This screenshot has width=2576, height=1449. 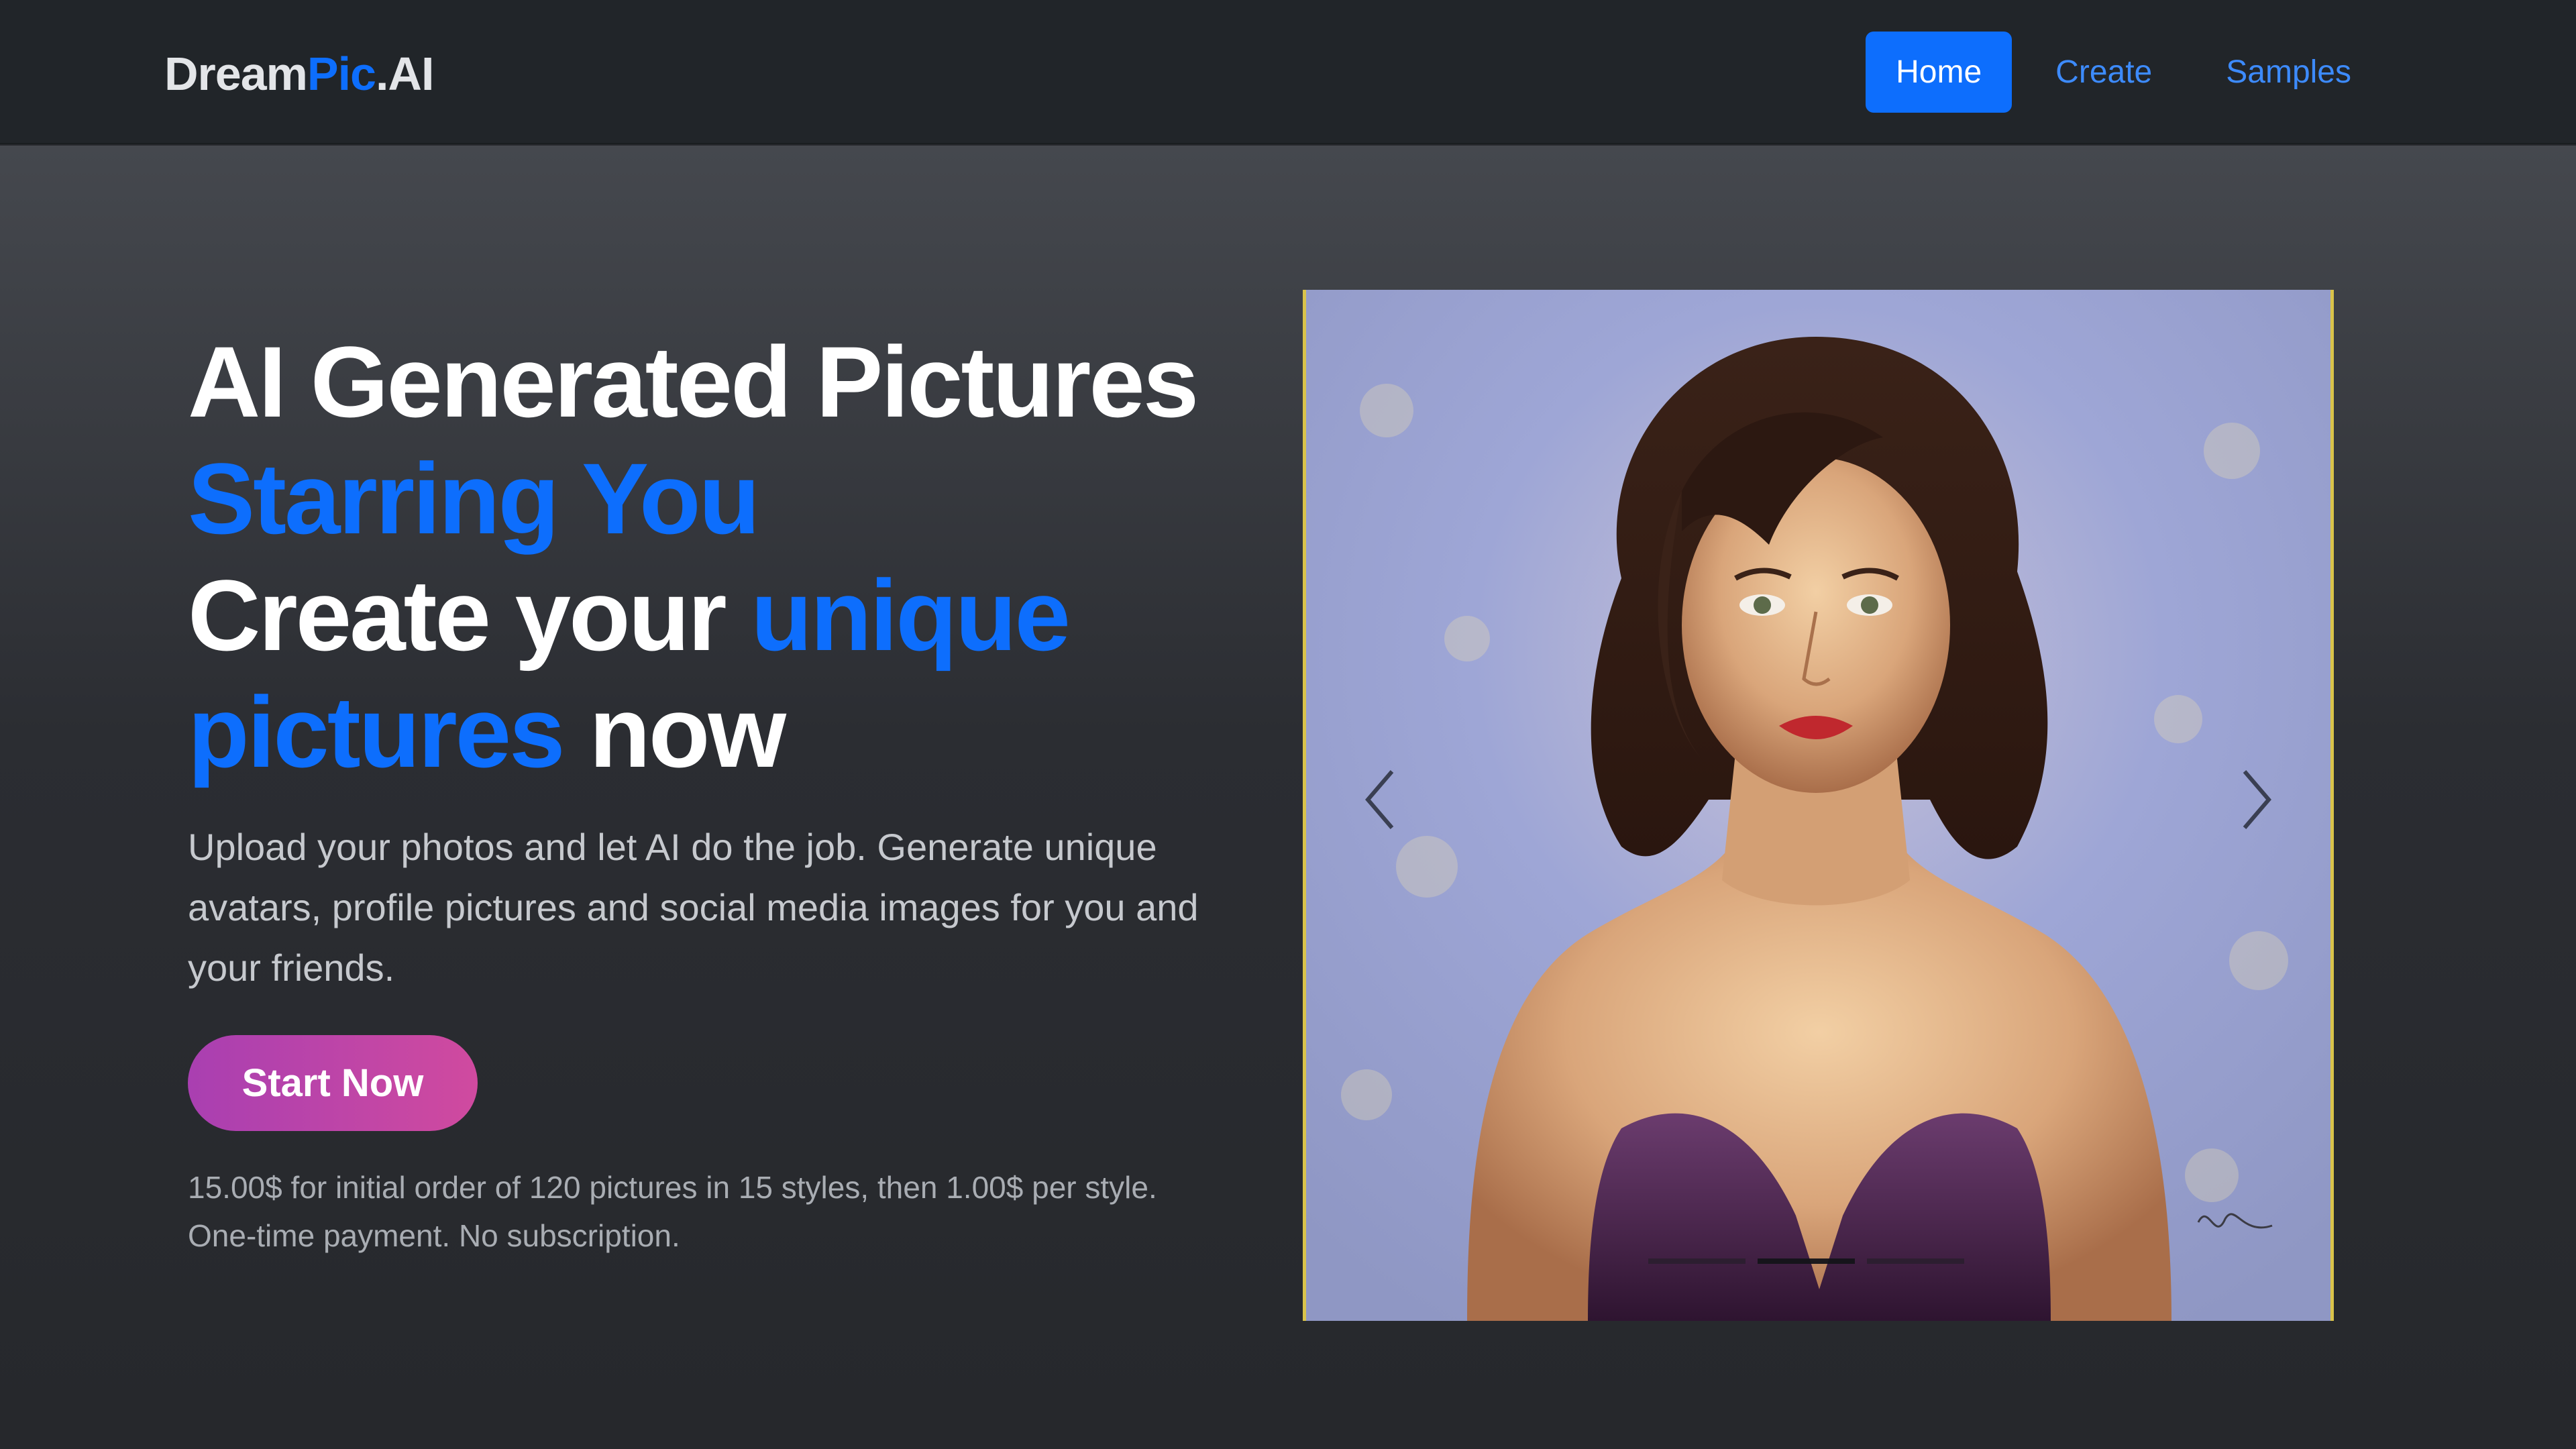 I want to click on nav-samples-link: Samples, so click(x=2288, y=72).